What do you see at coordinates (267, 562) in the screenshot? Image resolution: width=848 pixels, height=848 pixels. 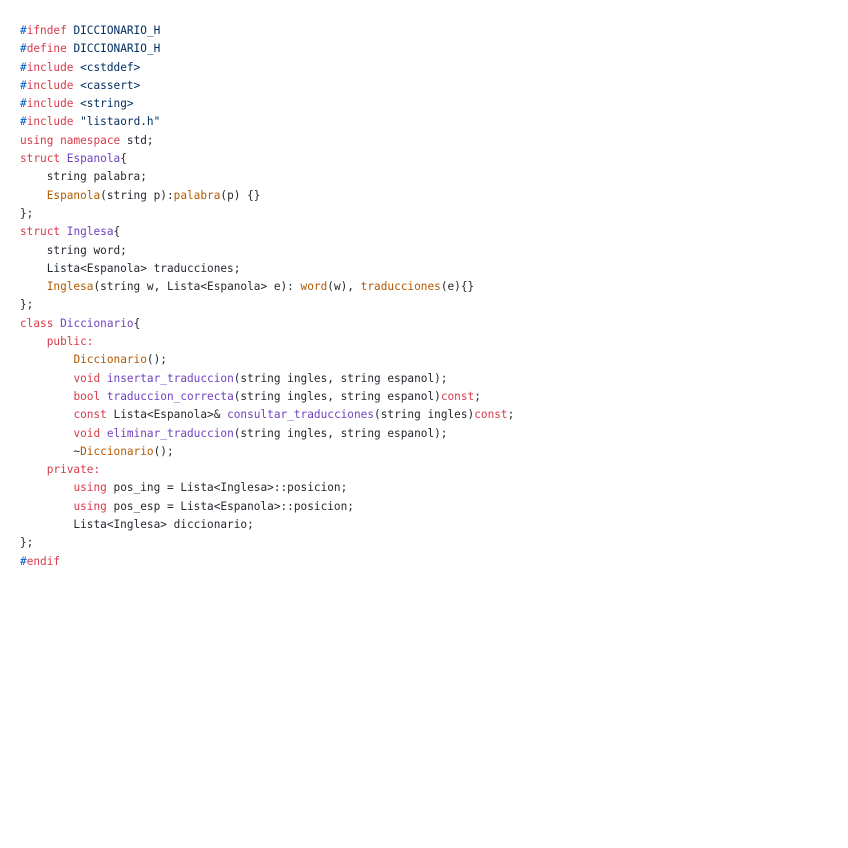 I see `code-line: #endif` at bounding box center [267, 562].